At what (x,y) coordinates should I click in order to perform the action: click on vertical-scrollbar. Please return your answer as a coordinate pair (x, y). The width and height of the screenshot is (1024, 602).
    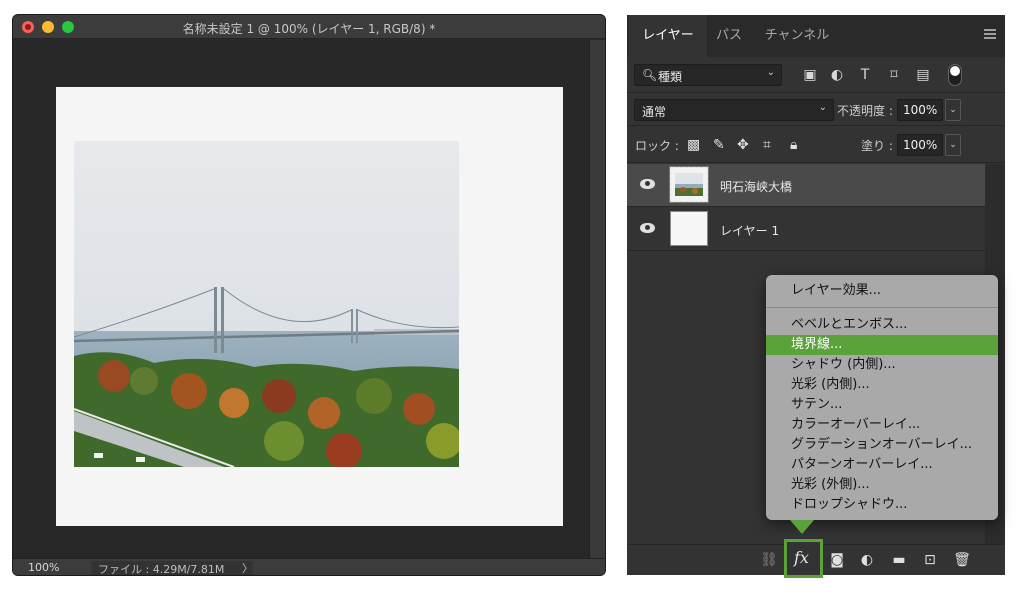
    Looking at the image, I should click on (597, 299).